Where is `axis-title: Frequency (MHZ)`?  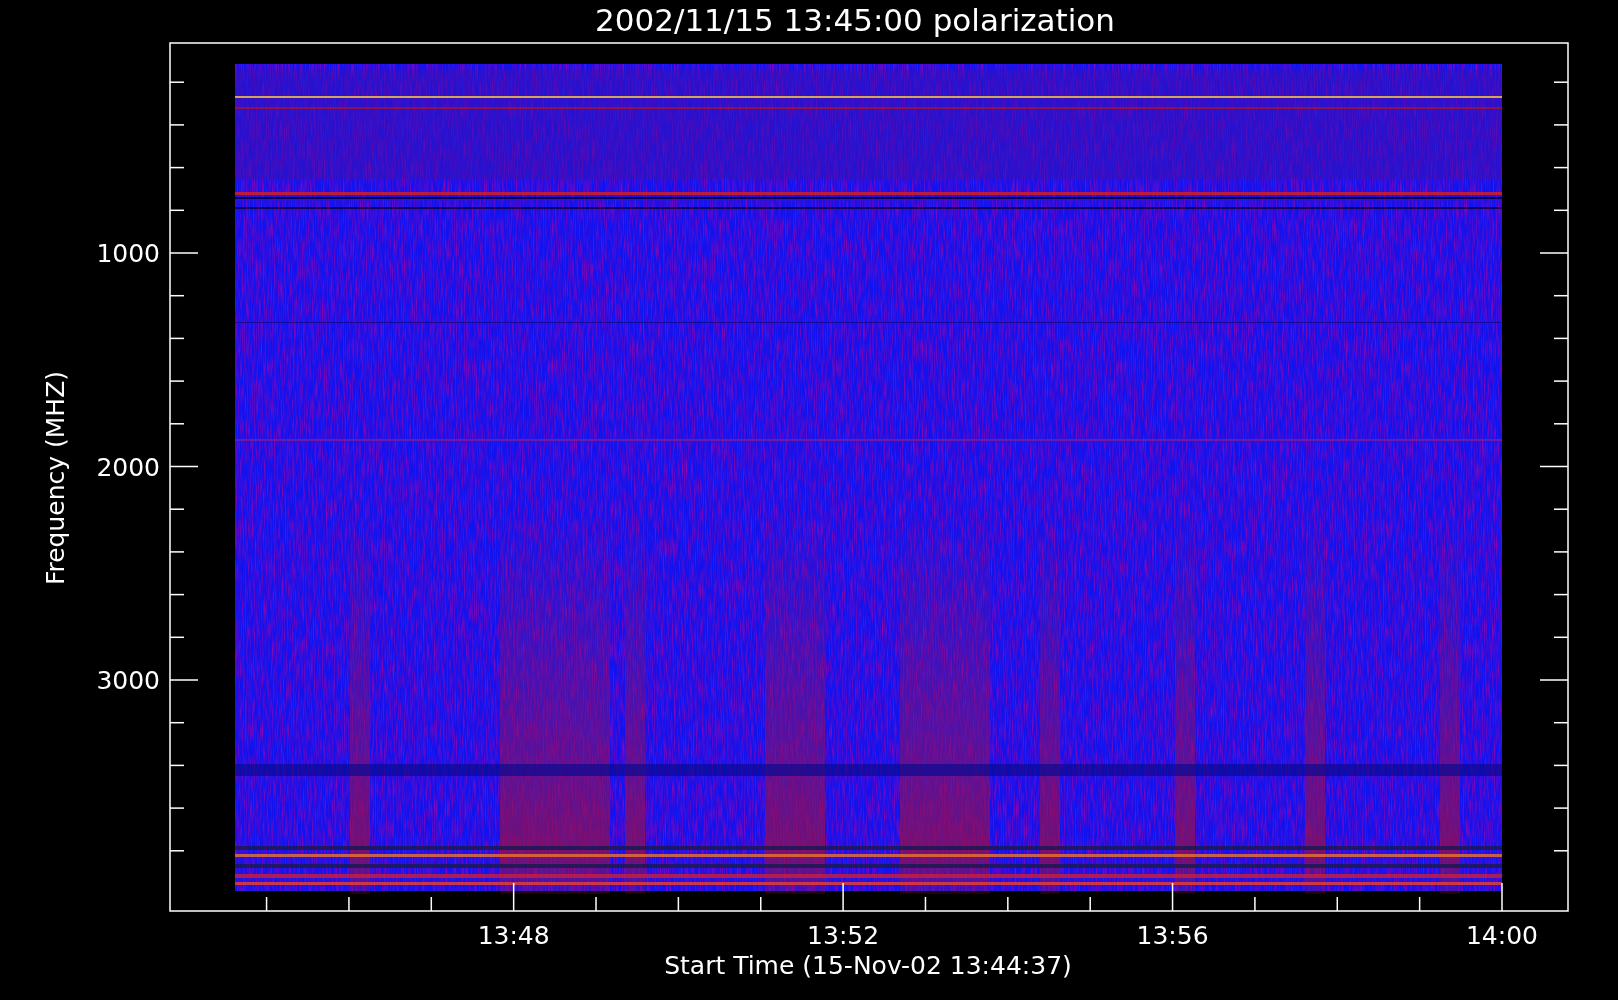 axis-title: Frequency (MHZ) is located at coordinates (55, 478).